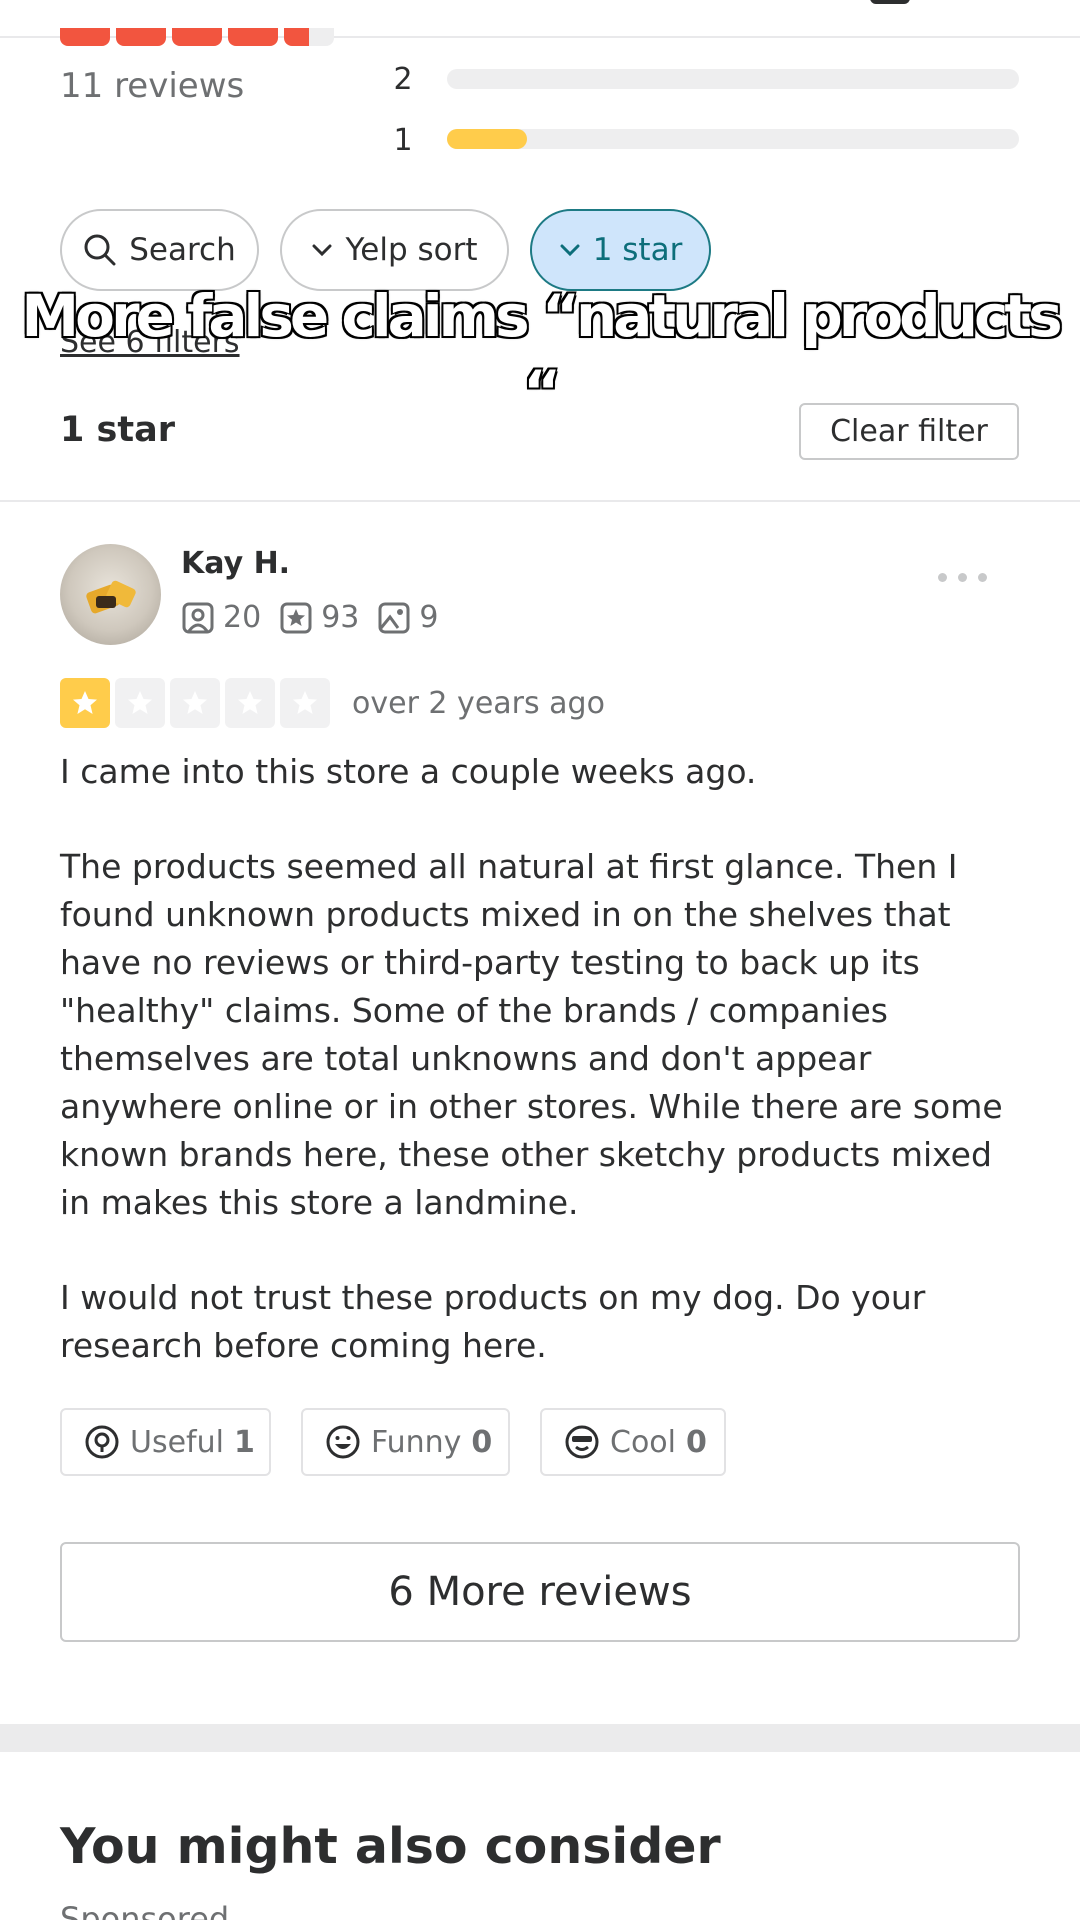 The image size is (1080, 1920). I want to click on star-filter-label: 1 star, so click(637, 250).